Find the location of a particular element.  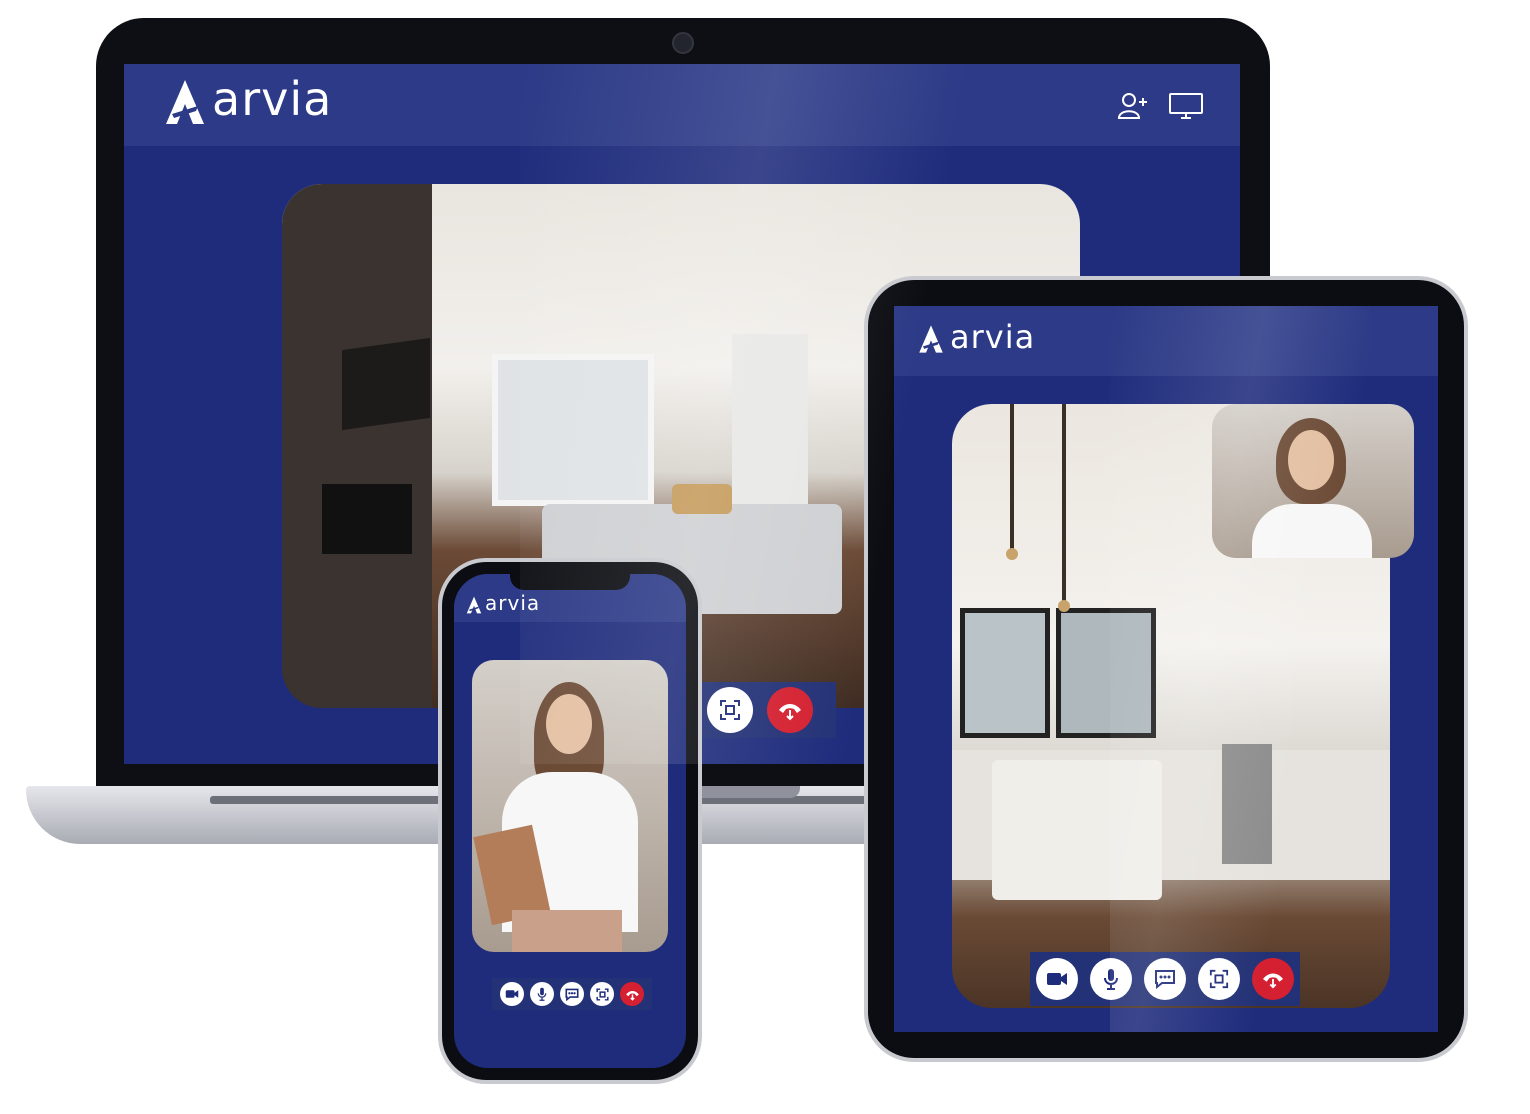

phone-logo-text: arvia is located at coordinates (513, 603).